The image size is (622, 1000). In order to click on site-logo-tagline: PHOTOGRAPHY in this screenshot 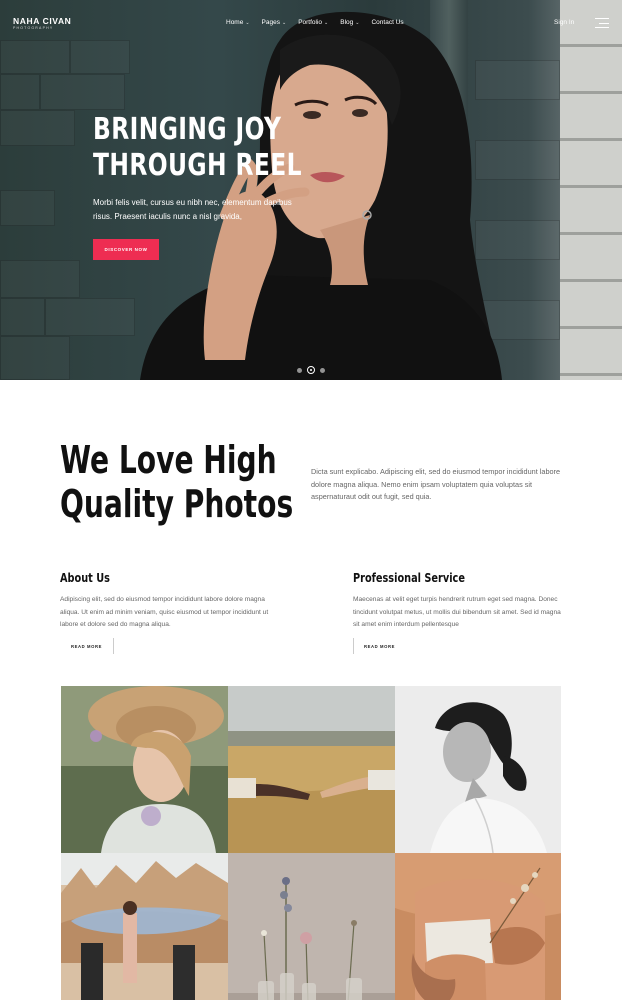, I will do `click(33, 28)`.